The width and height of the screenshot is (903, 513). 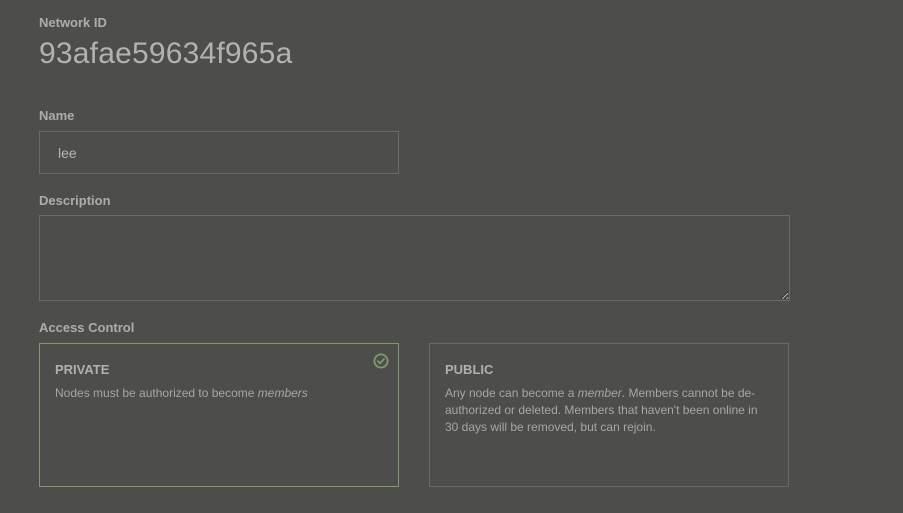 What do you see at coordinates (219, 152) in the screenshot?
I see `name-input` at bounding box center [219, 152].